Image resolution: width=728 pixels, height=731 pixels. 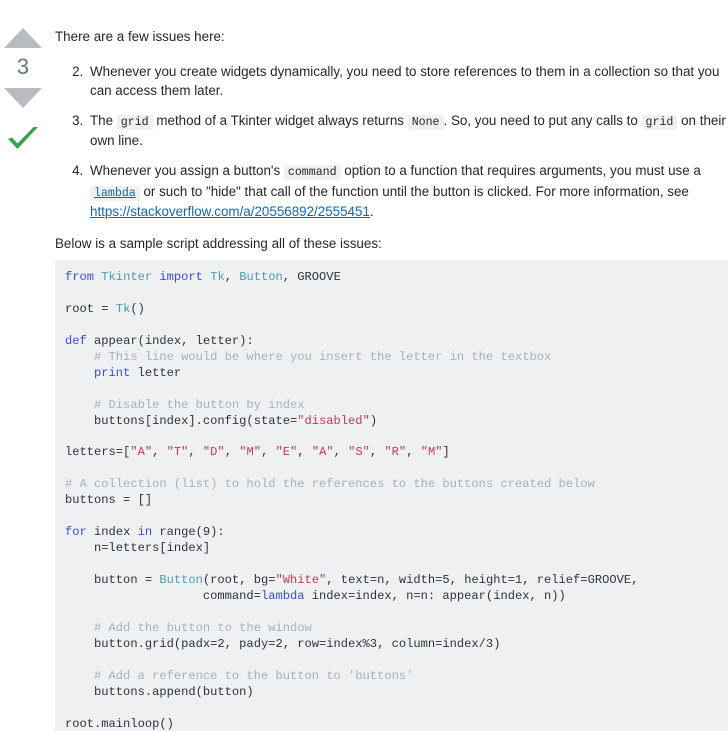 I want to click on code-token: "White", so click(x=301, y=580).